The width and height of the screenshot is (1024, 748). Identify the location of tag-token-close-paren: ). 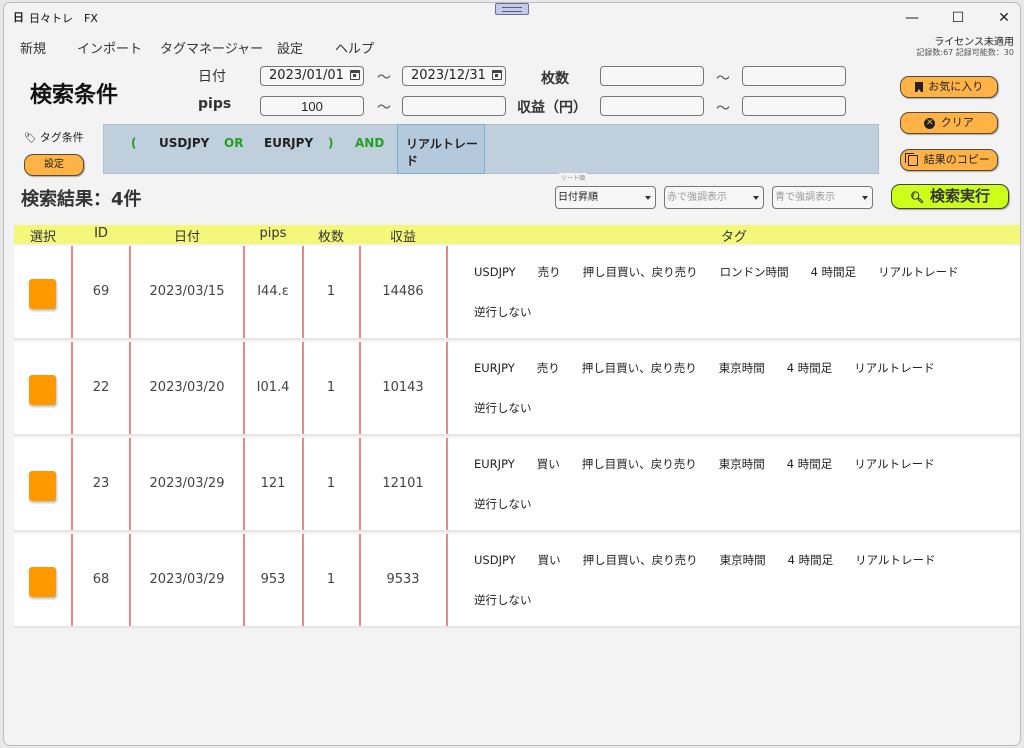
(330, 143).